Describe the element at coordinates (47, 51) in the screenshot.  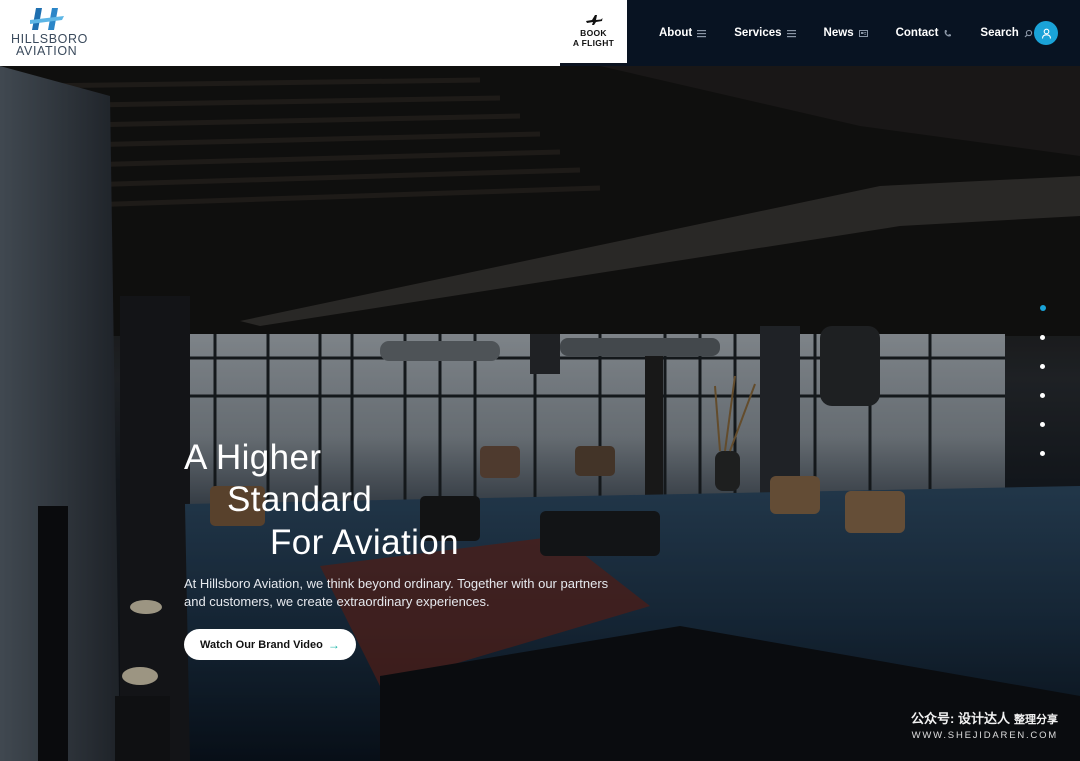
I see `logo-name-line2: AVIATION` at that location.